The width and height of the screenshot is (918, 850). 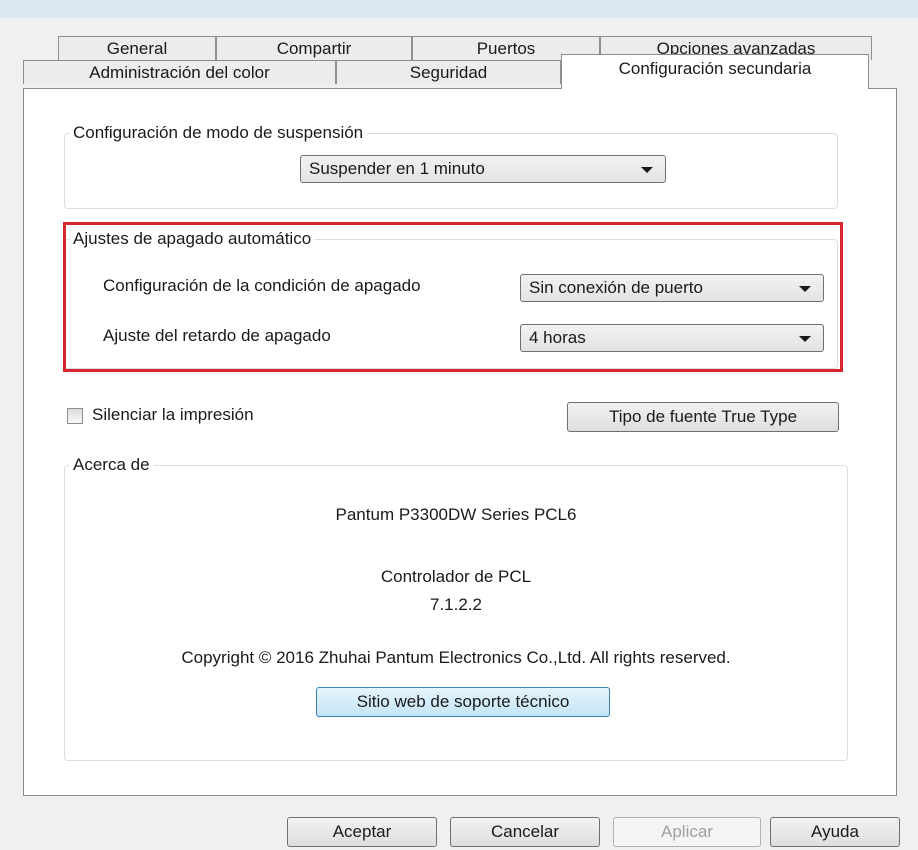 I want to click on tab-administracion-color: Administración del color, so click(x=179, y=72).